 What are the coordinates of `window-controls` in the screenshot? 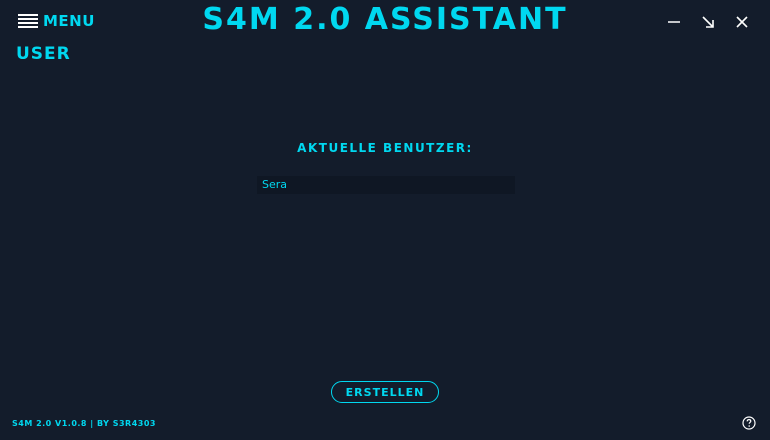 It's located at (708, 22).